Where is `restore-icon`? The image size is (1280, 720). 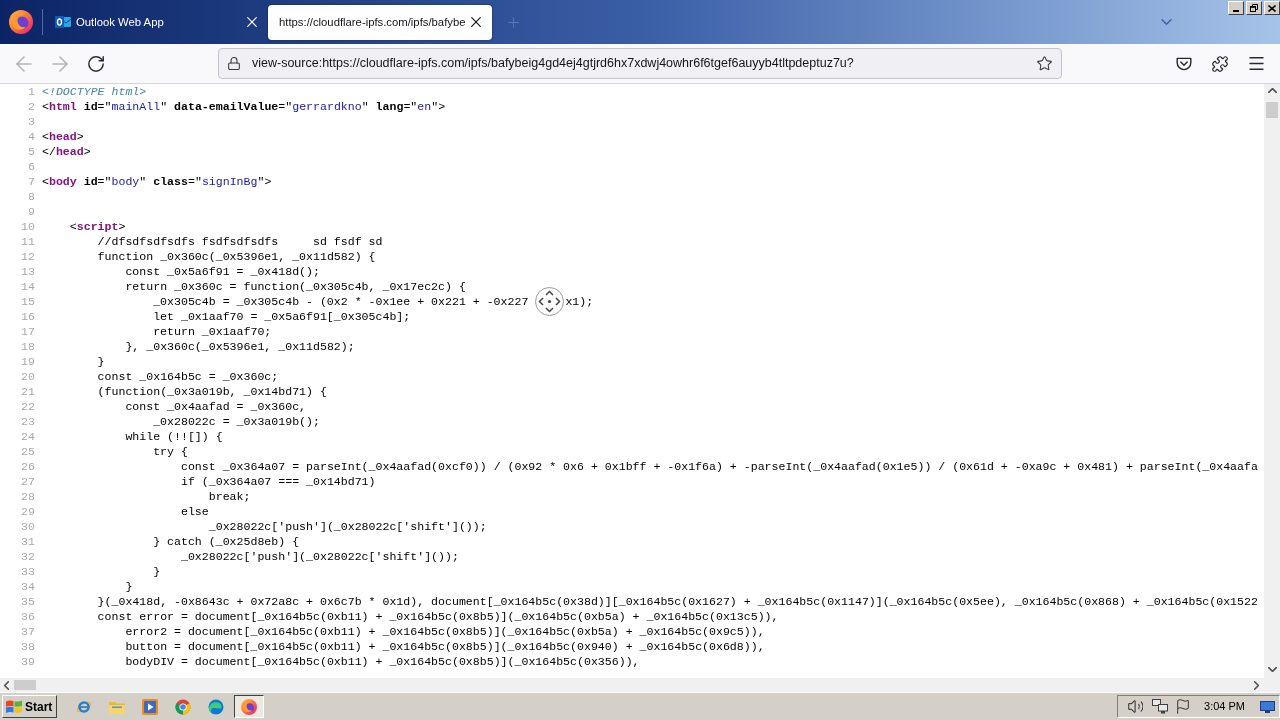 restore-icon is located at coordinates (1254, 8).